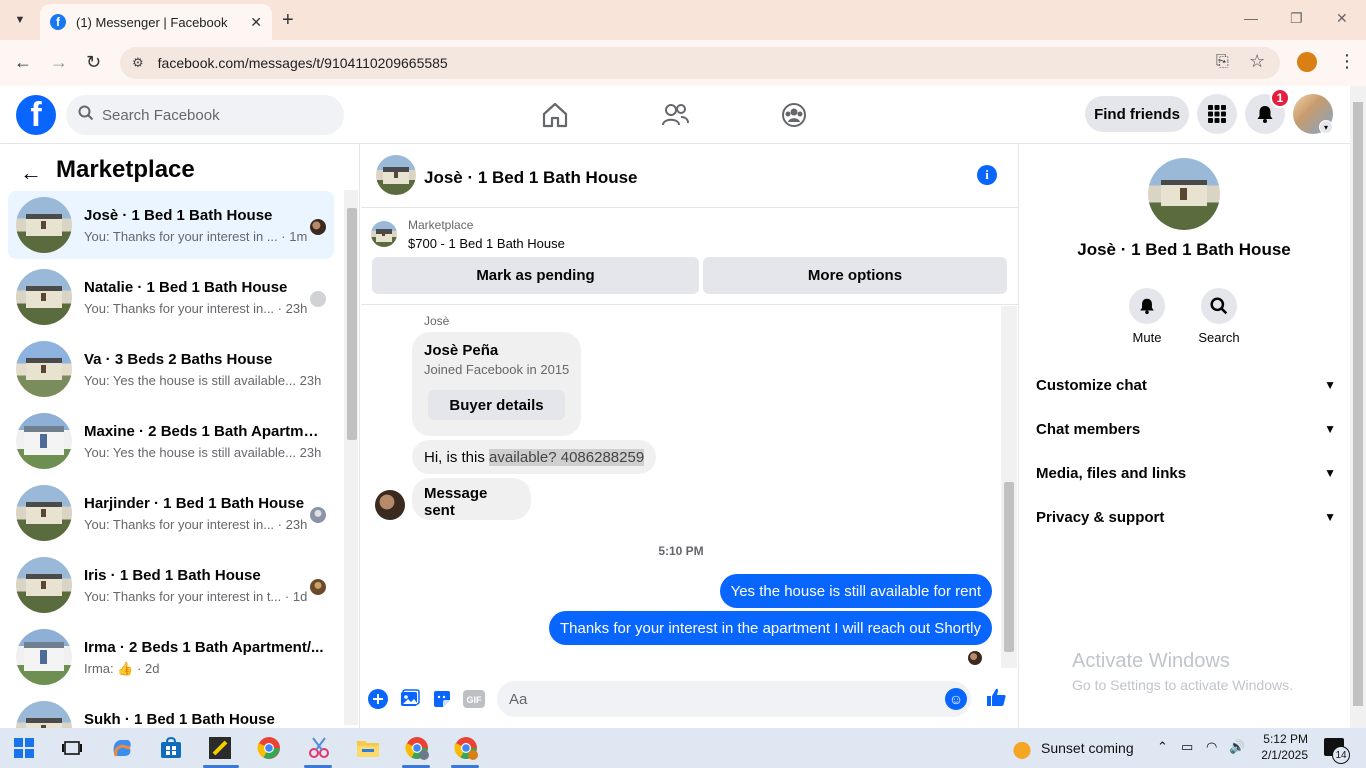 This screenshot has width=1366, height=768. What do you see at coordinates (855, 275) in the screenshot?
I see `more-options-button: More options` at bounding box center [855, 275].